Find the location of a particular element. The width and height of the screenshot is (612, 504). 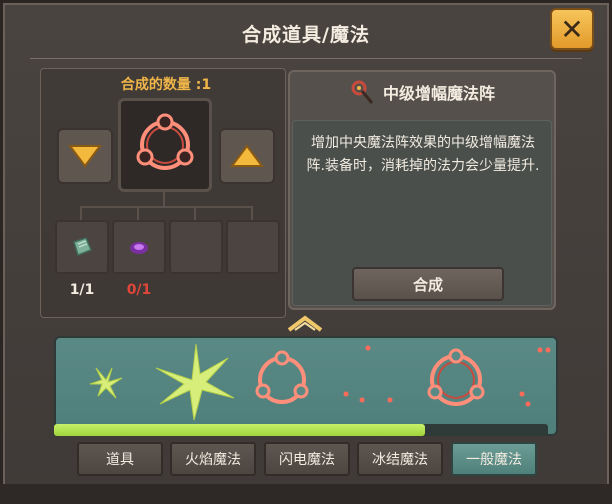

triangle-up-icon is located at coordinates (247, 155).